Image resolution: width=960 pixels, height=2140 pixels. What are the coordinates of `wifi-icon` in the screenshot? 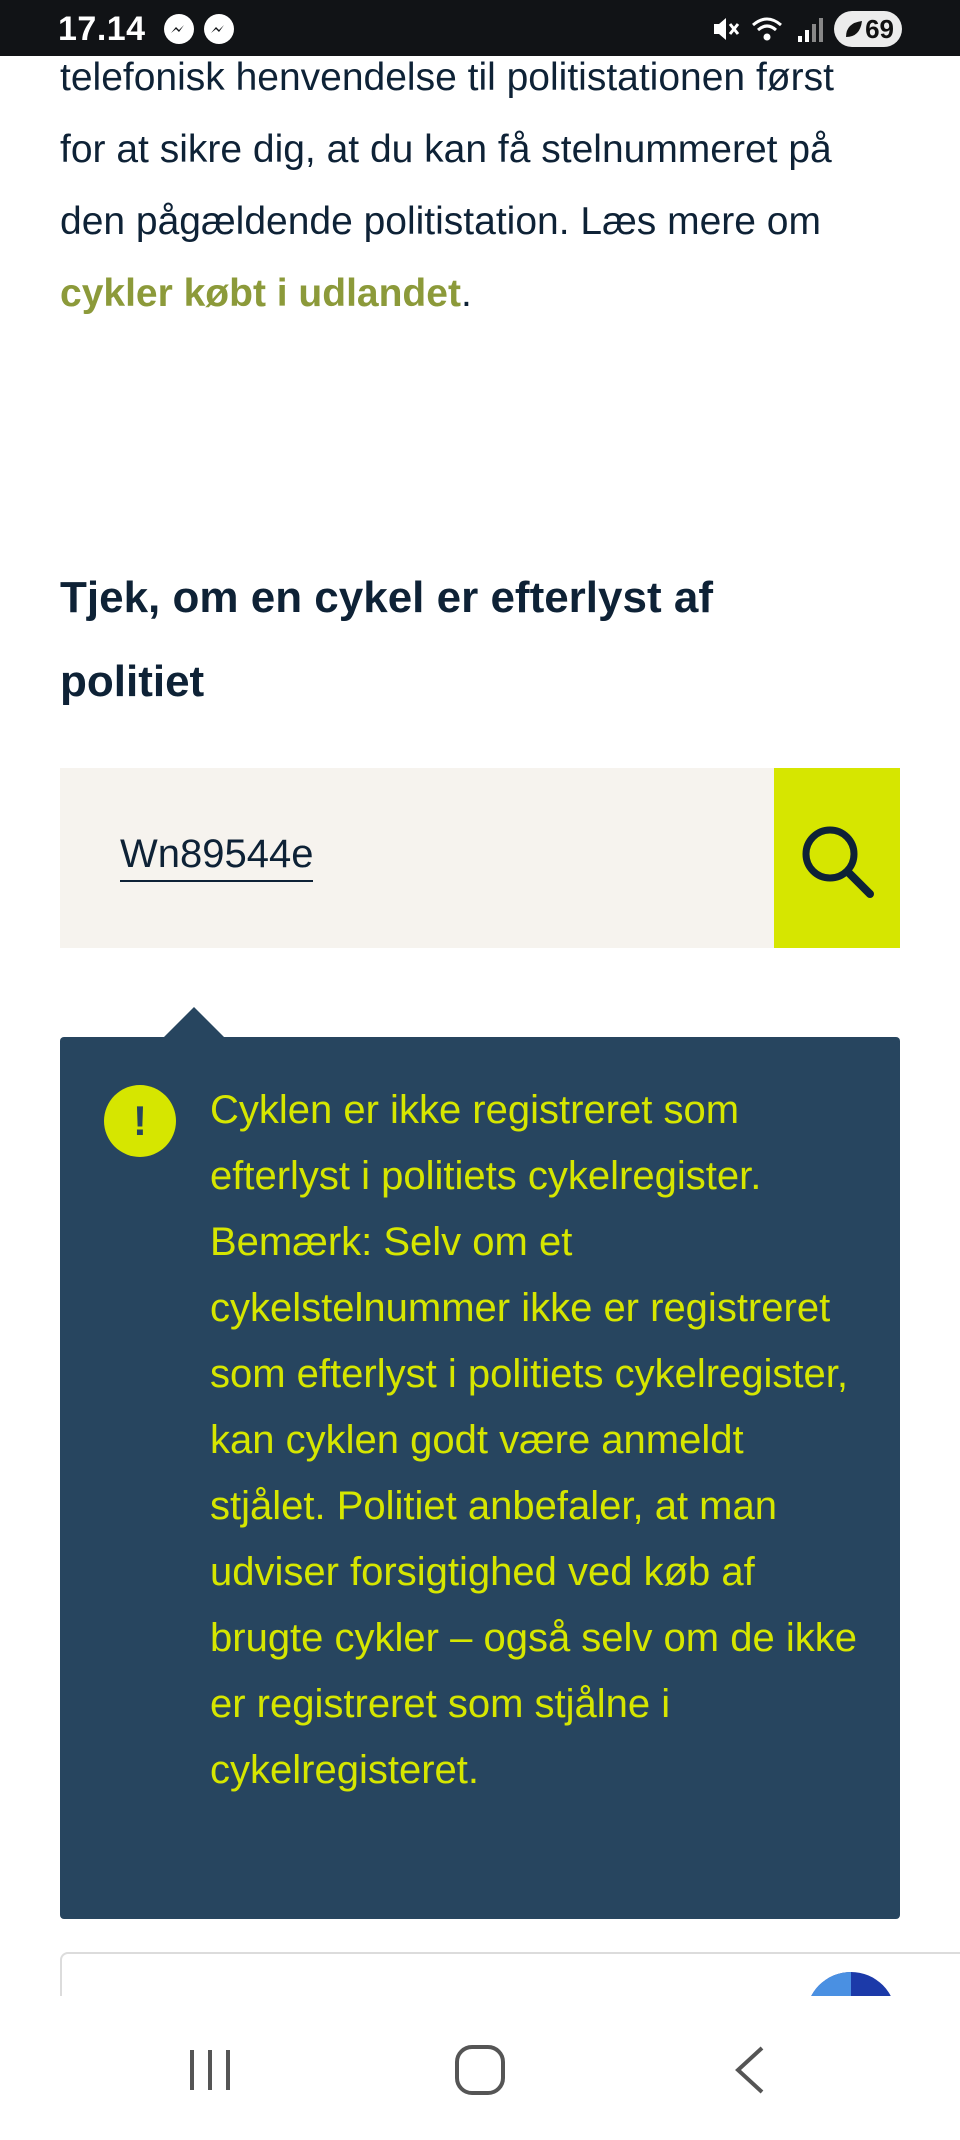 It's located at (767, 29).